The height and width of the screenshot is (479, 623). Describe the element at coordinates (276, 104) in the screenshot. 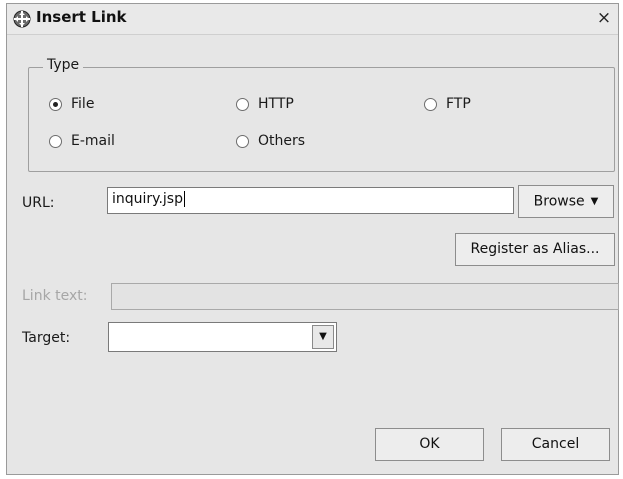

I see `radio-label-http: HTTP` at that location.